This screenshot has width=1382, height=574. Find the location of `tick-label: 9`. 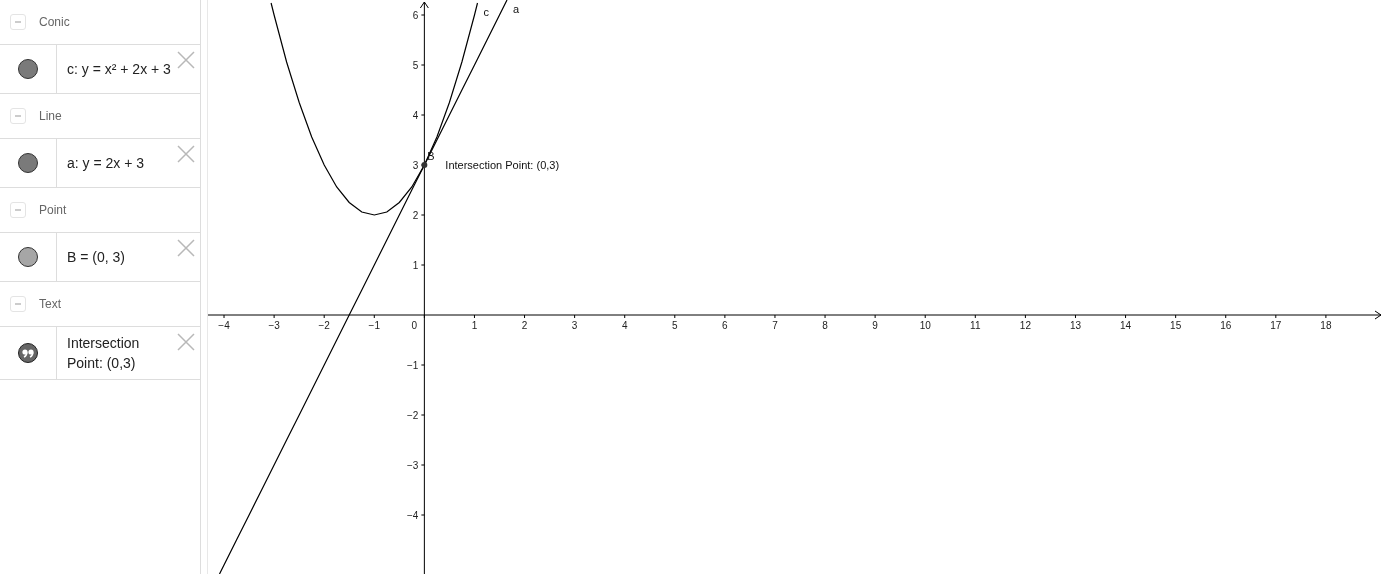

tick-label: 9 is located at coordinates (875, 325).